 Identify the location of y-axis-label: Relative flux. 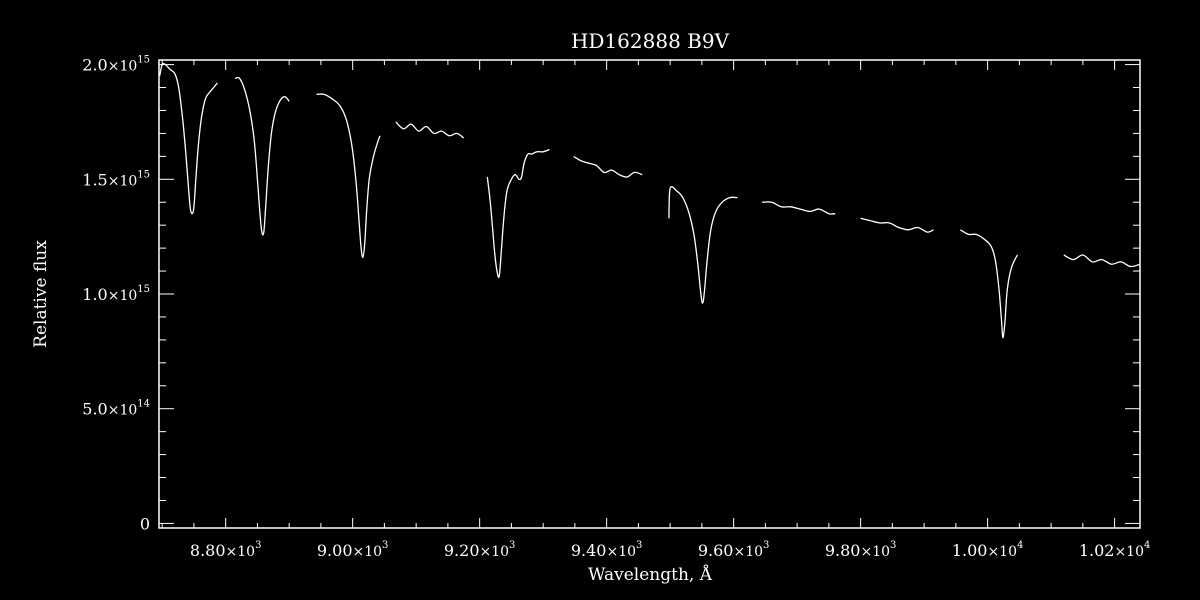
(41, 294).